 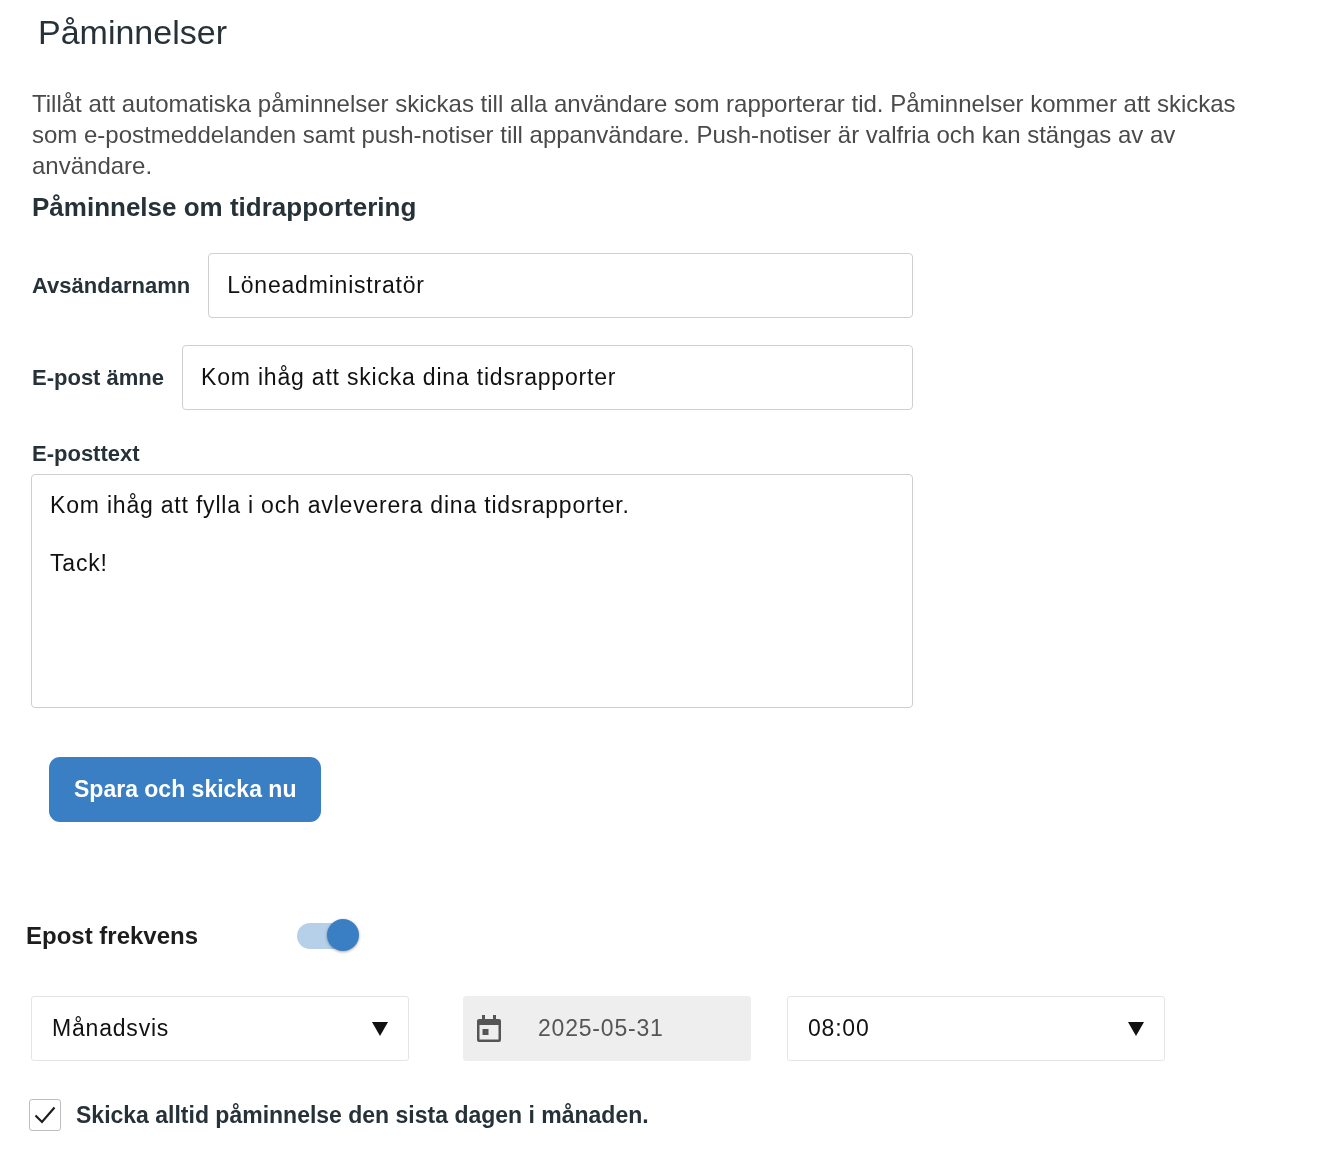 I want to click on page-title: Påminnelser, so click(x=133, y=32).